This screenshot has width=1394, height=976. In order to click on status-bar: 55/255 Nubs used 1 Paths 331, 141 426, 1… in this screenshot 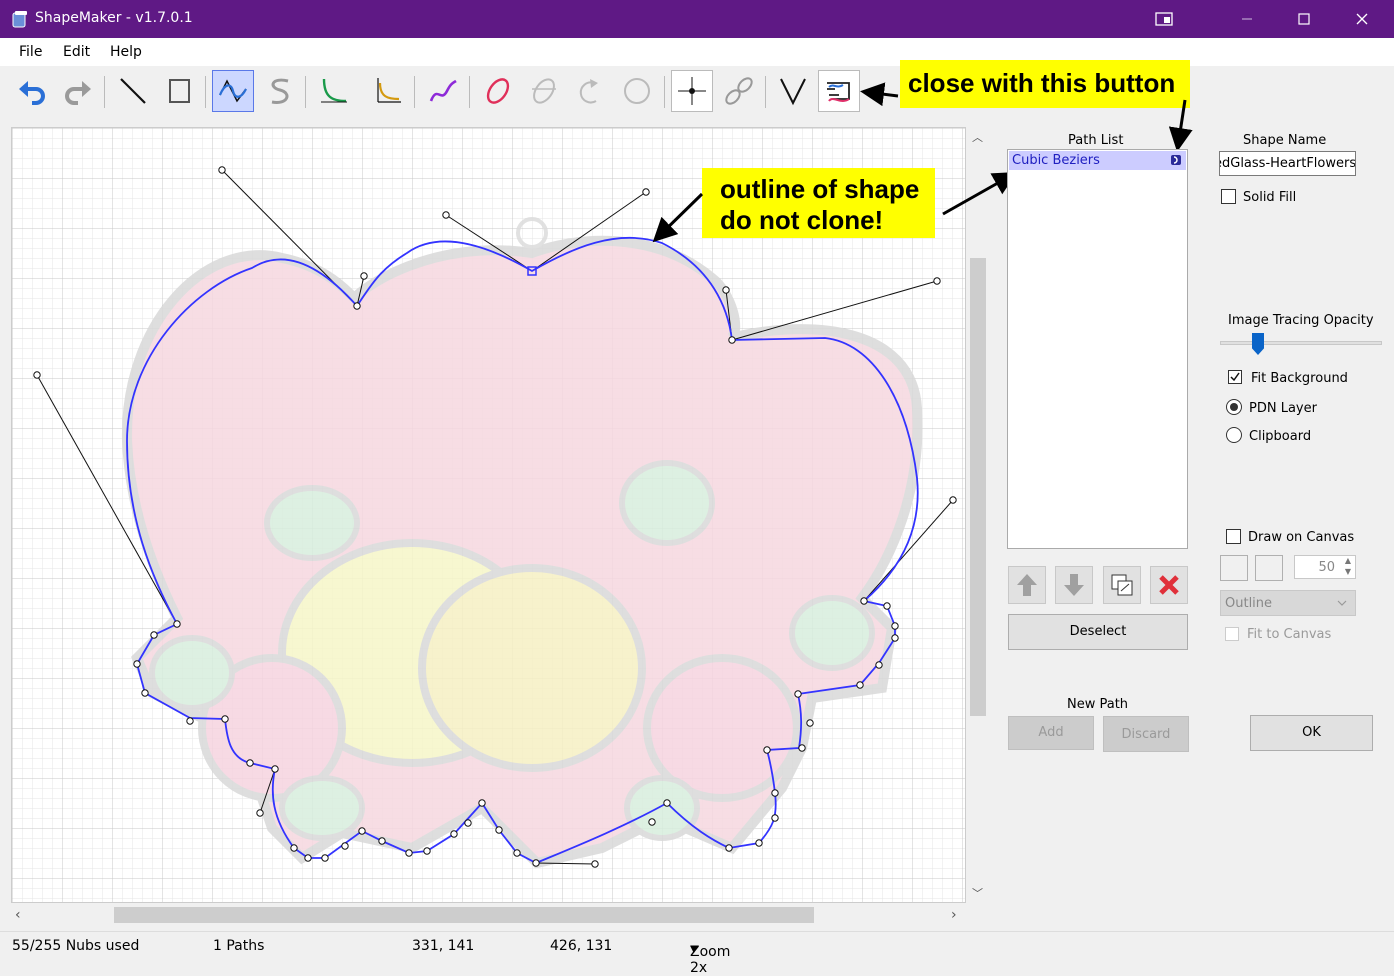, I will do `click(697, 953)`.